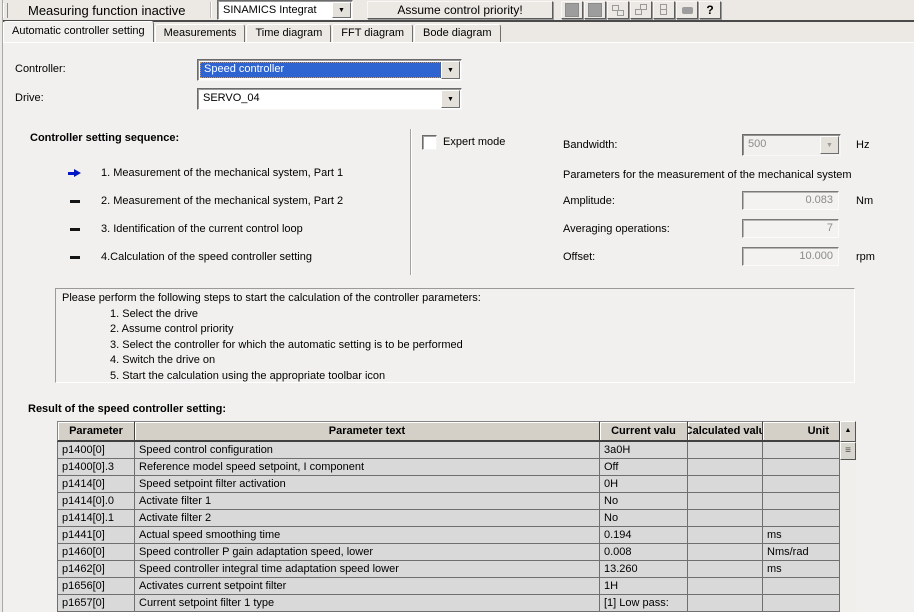 This screenshot has width=914, height=612. I want to click on drive-combobox-dropdown-button: ▼, so click(450, 99).